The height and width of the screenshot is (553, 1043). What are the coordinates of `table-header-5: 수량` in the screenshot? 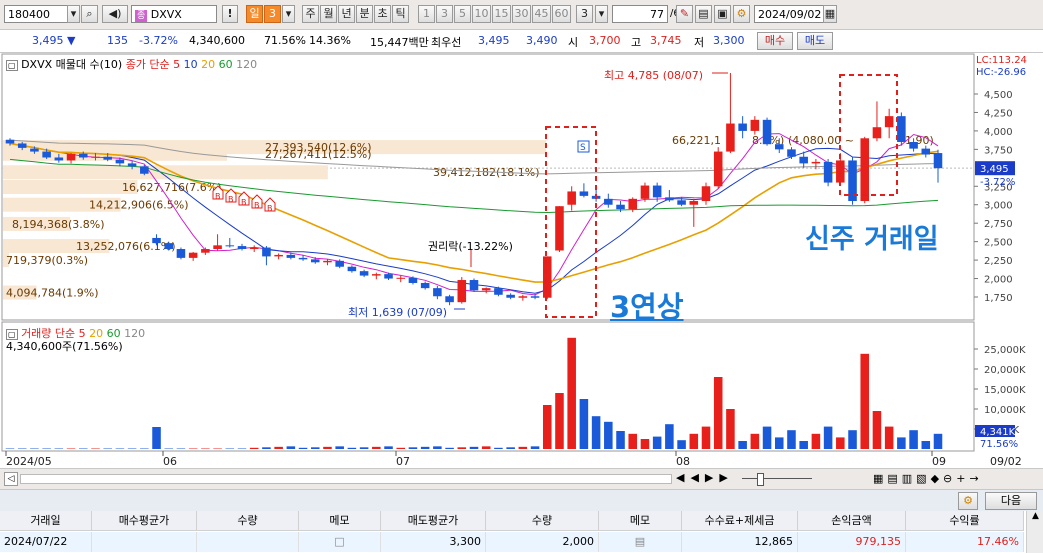 It's located at (542, 521).